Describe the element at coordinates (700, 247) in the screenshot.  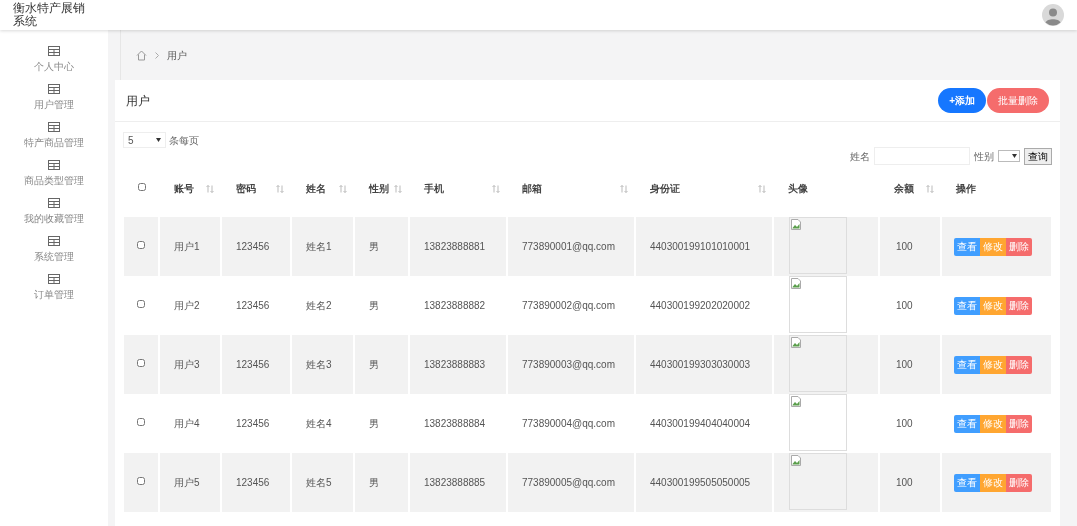
I see `table-cell-text: 440300199101010001` at that location.